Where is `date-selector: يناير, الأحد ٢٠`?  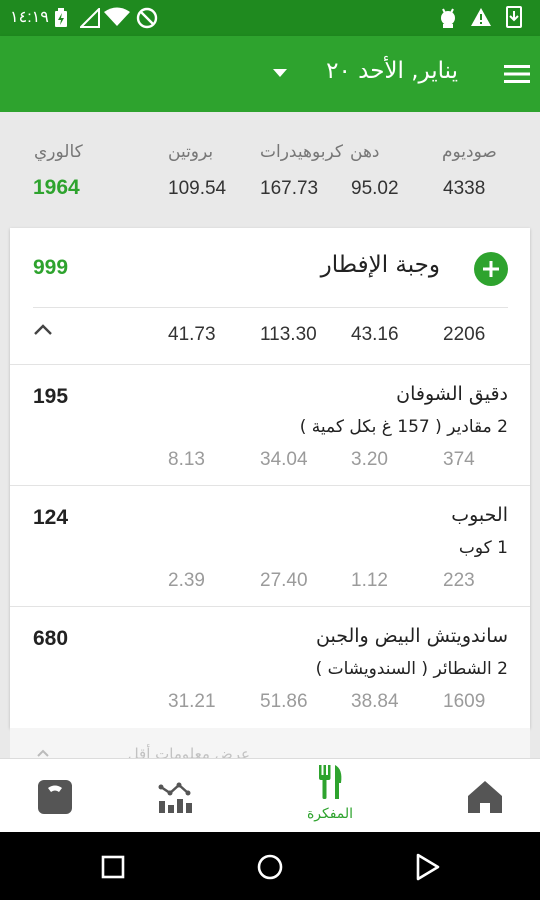
date-selector: يناير, الأحد ٢٠ is located at coordinates (378, 75).